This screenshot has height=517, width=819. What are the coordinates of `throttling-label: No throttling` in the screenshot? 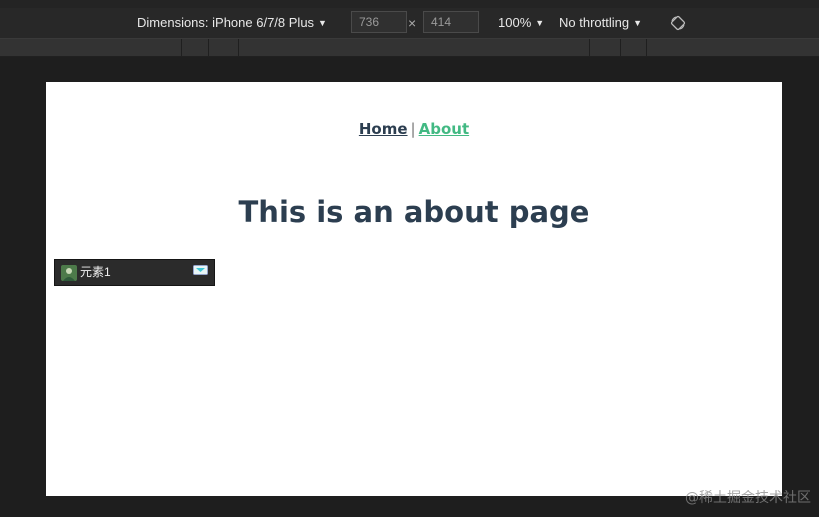 It's located at (594, 22).